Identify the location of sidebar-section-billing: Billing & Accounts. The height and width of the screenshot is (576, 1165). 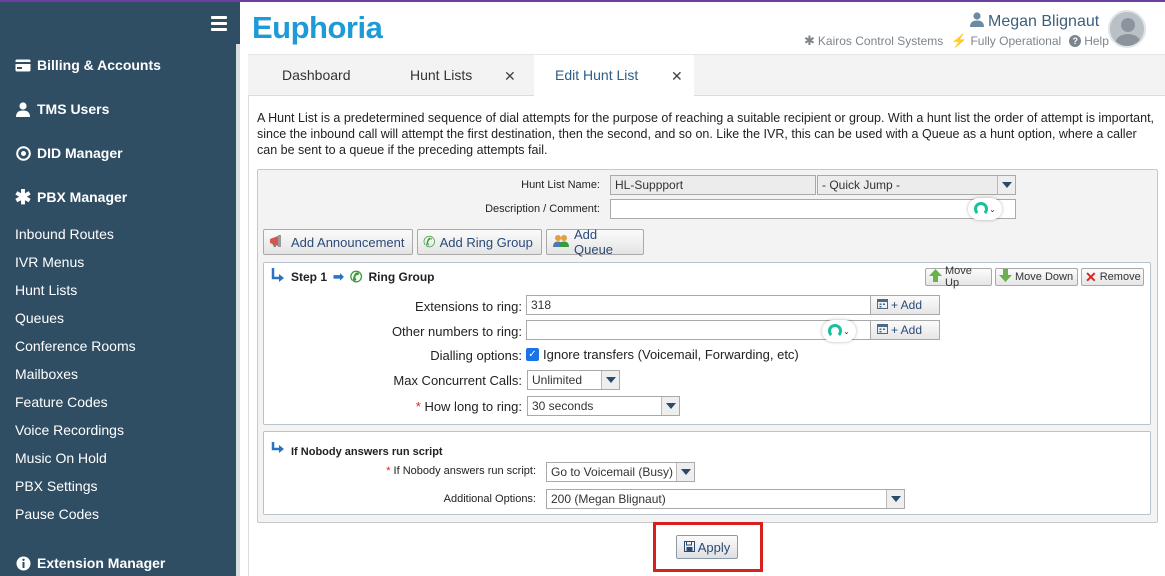
(88, 65).